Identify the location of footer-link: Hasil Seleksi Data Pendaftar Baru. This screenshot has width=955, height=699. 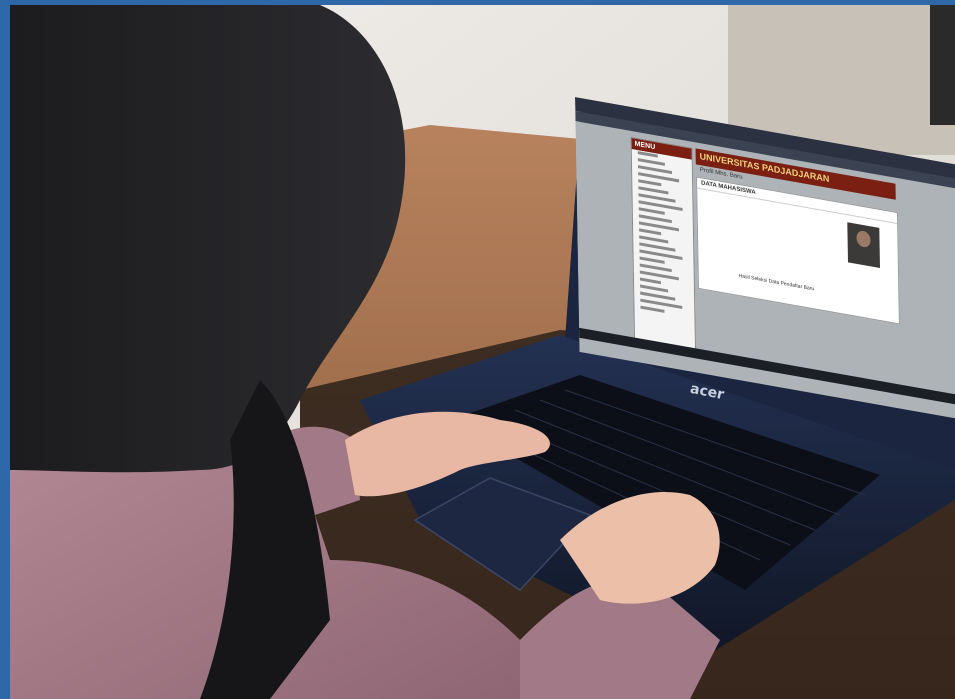
(777, 282).